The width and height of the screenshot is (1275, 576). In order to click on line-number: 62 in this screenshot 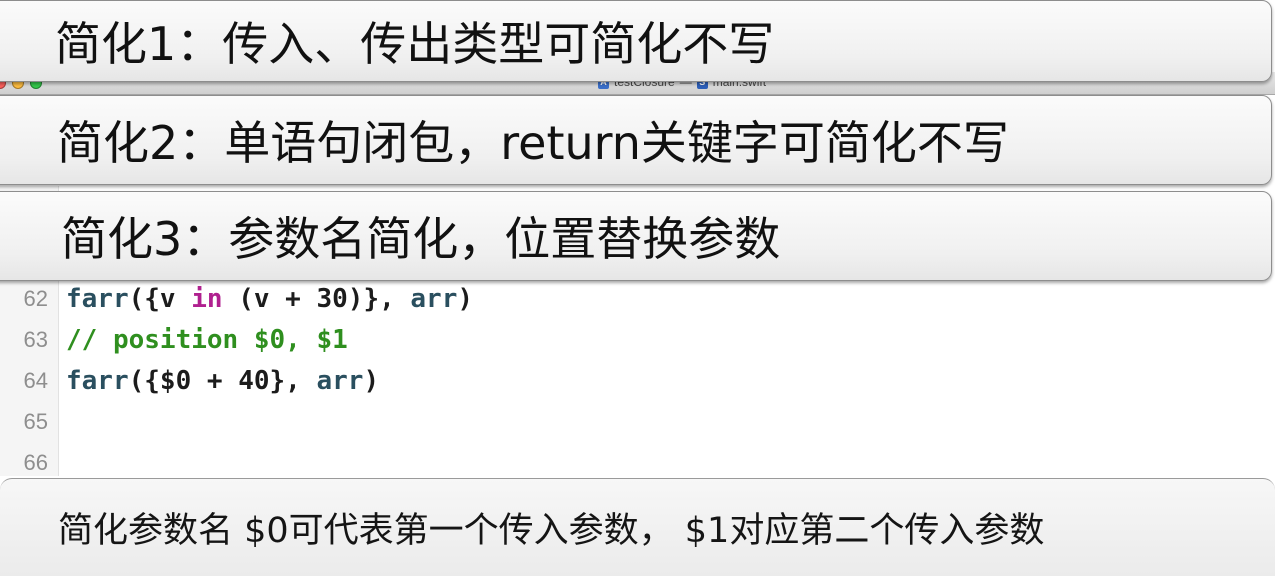, I will do `click(35, 298)`.